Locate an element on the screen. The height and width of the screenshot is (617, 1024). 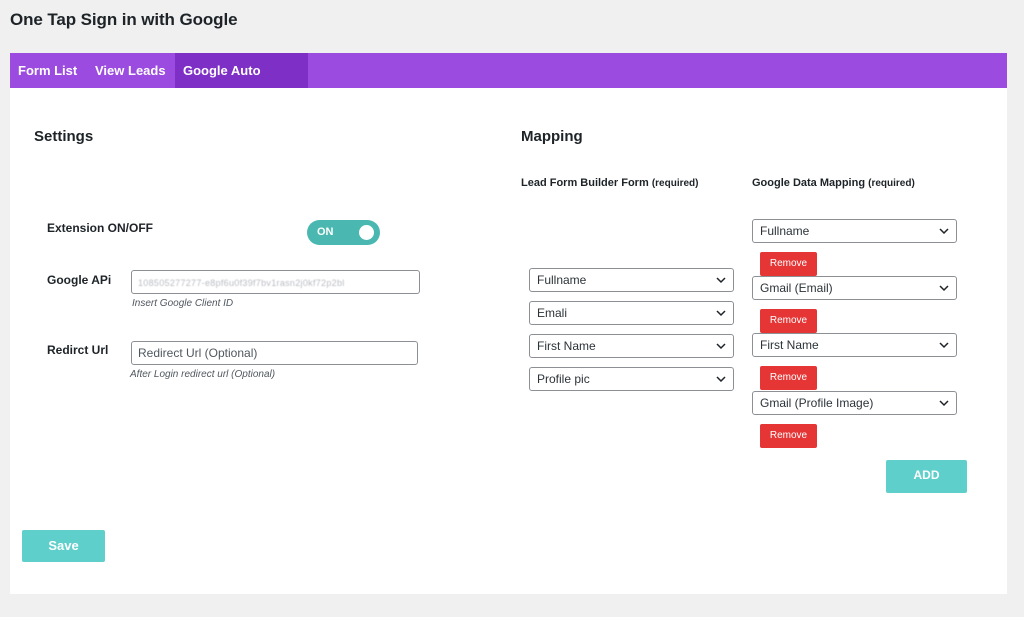
lead-form-column-header: Lead Form Builder Form (required) is located at coordinates (609, 183).